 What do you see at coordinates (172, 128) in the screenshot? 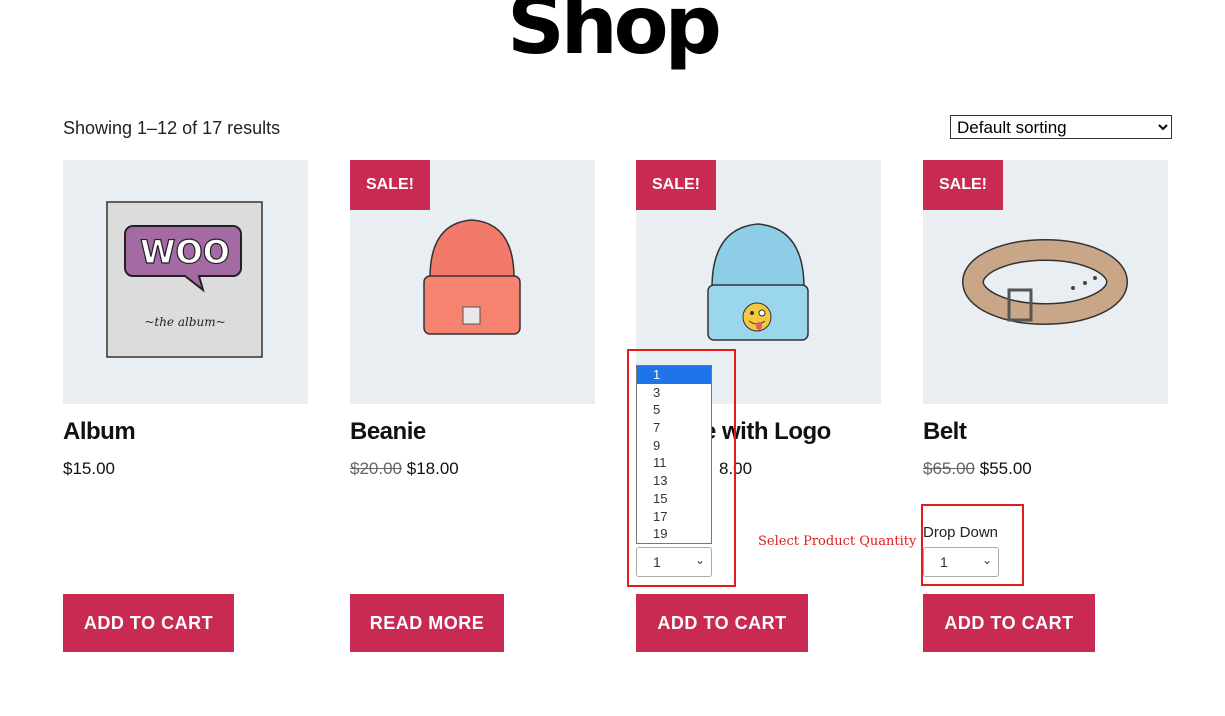
I see `result-count: Showing 1–12 of 17 results` at bounding box center [172, 128].